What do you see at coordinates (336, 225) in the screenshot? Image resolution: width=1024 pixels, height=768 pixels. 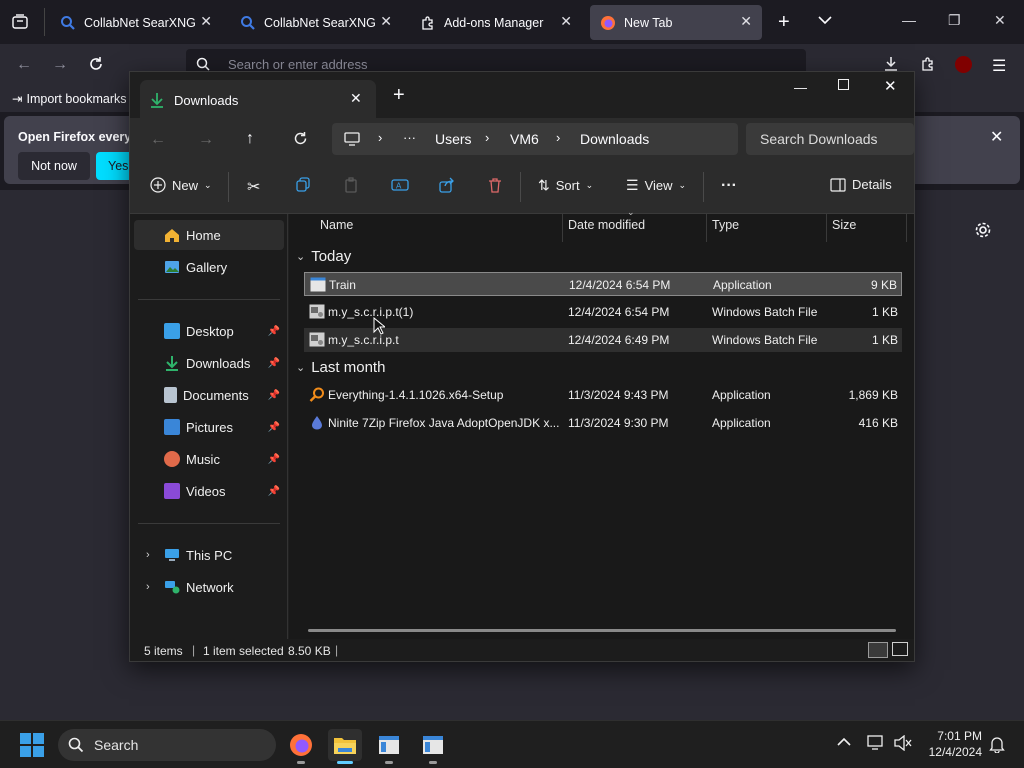 I see `column-header-name: Name` at bounding box center [336, 225].